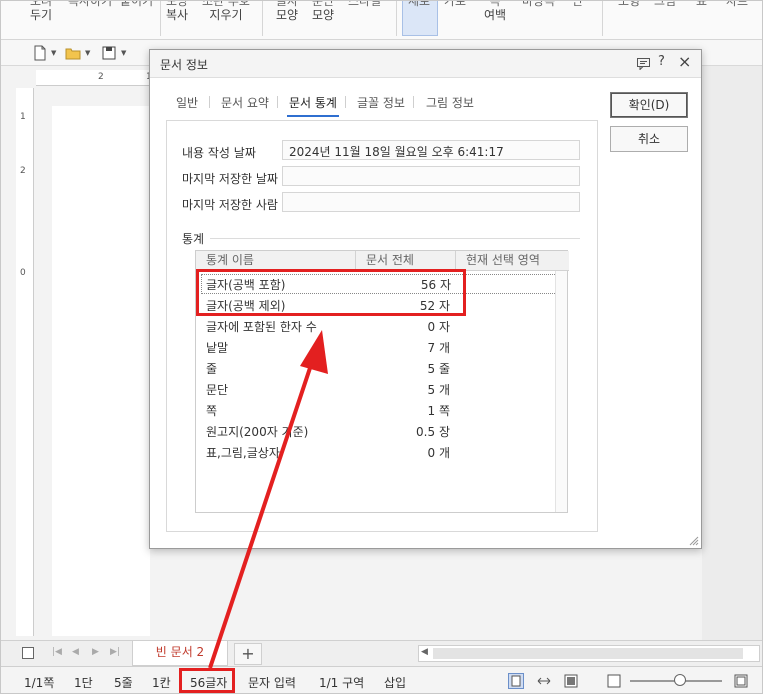 This screenshot has width=763, height=694. What do you see at coordinates (571, 681) in the screenshot?
I see `view-page-icon` at bounding box center [571, 681].